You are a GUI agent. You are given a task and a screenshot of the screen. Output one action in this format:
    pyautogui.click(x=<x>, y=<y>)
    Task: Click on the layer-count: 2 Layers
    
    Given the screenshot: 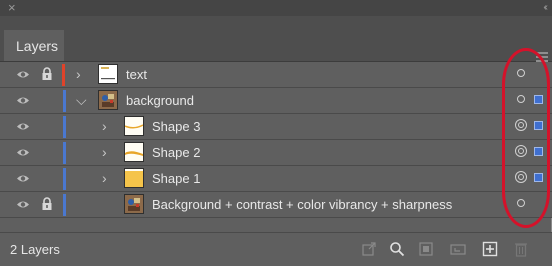 What is the action you would take?
    pyautogui.click(x=35, y=249)
    